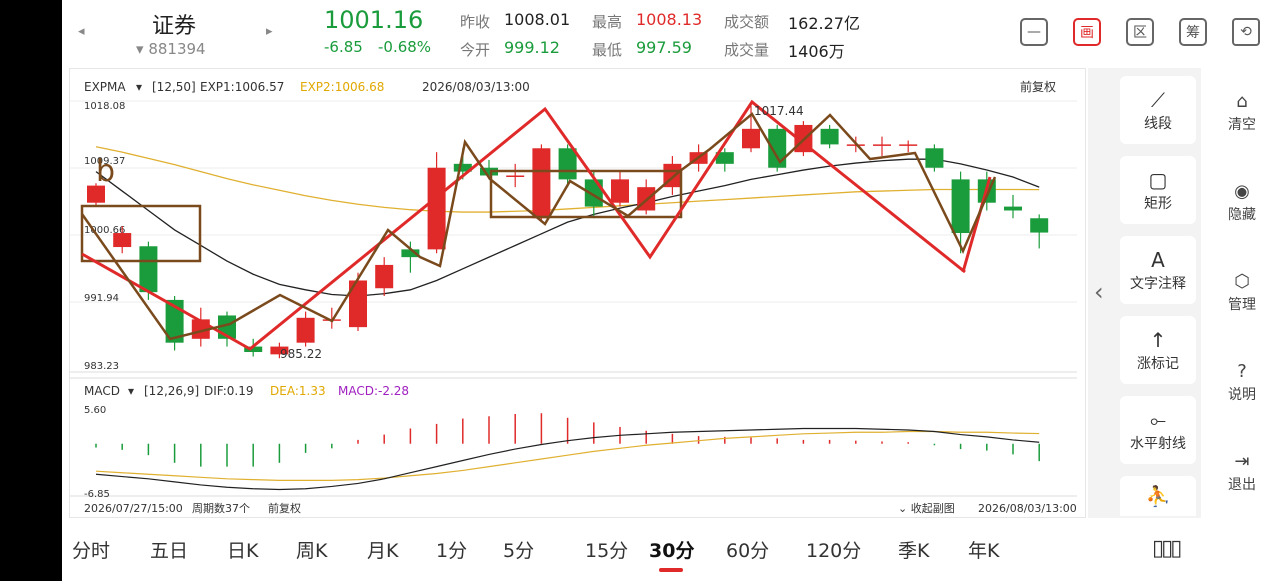 The width and height of the screenshot is (1280, 581). What do you see at coordinates (298, 391) in the screenshot?
I see `dea-value: DEA:1.33` at bounding box center [298, 391].